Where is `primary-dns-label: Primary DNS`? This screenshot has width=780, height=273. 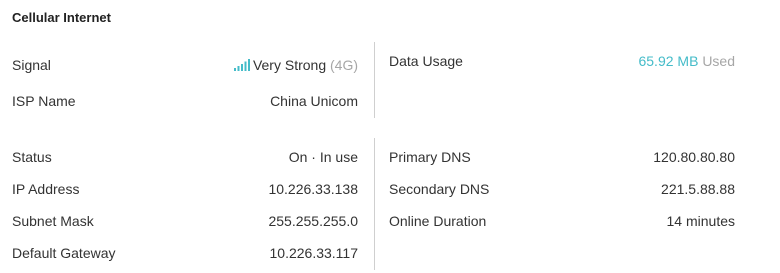
primary-dns-label: Primary DNS is located at coordinates (430, 157).